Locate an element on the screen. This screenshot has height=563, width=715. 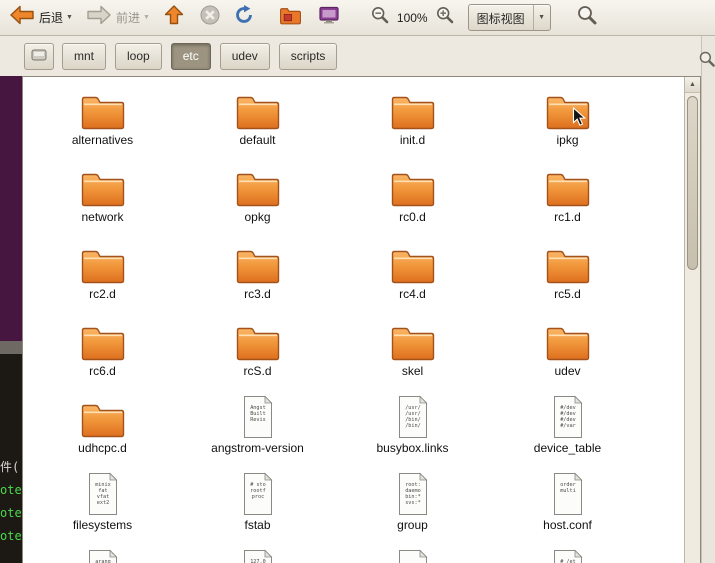
search-icon is located at coordinates (587, 17).